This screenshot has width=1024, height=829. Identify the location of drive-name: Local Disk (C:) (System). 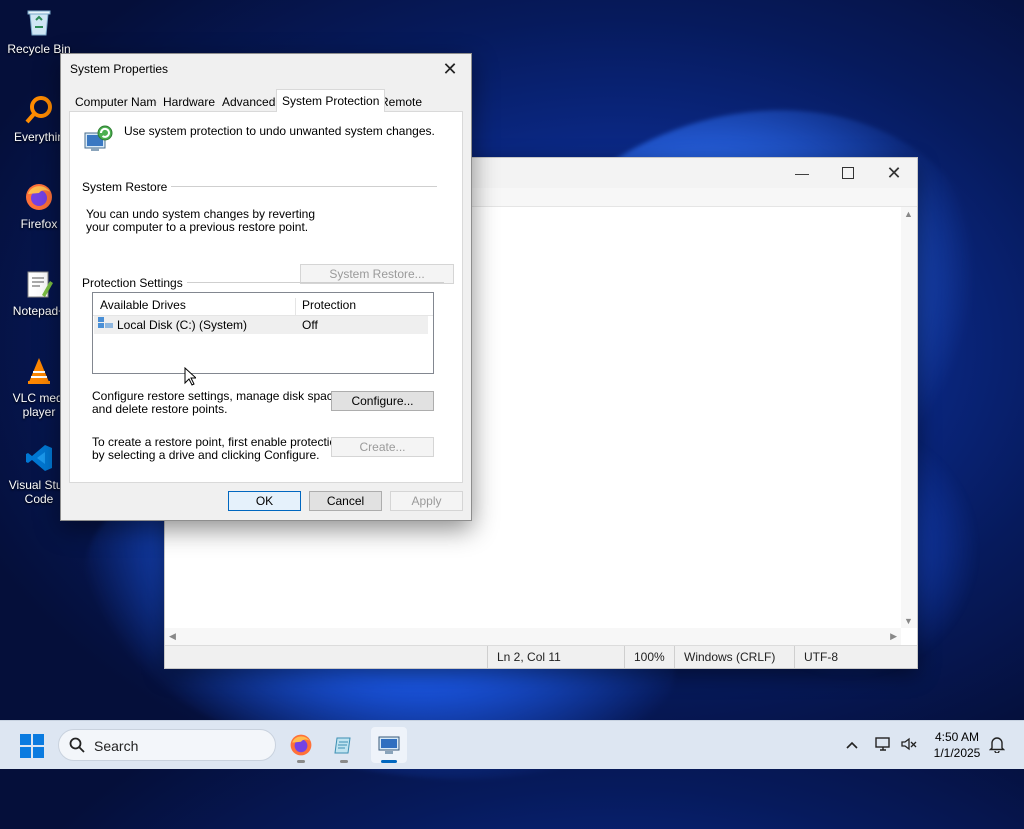
(182, 325).